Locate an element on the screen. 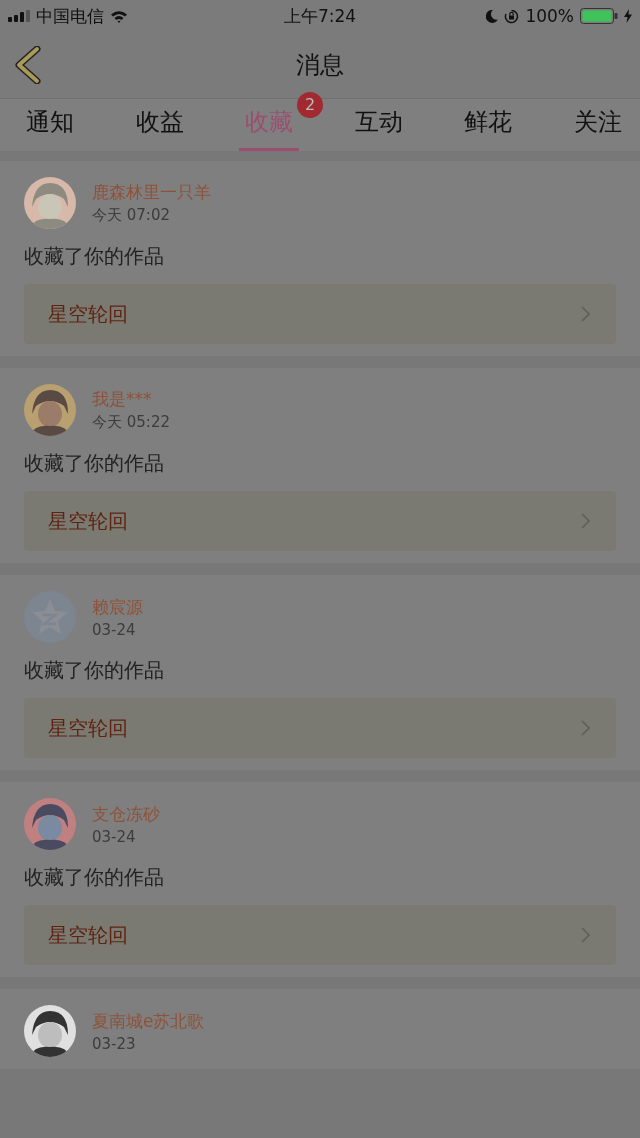 The width and height of the screenshot is (640, 1138). clock-time: 上午7:24 is located at coordinates (320, 16).